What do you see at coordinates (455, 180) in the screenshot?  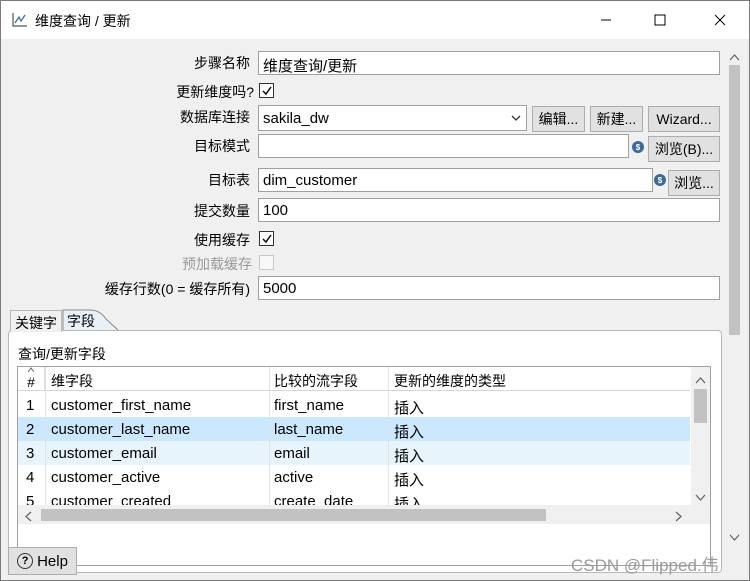 I see `target-table-field: dim_customer` at bounding box center [455, 180].